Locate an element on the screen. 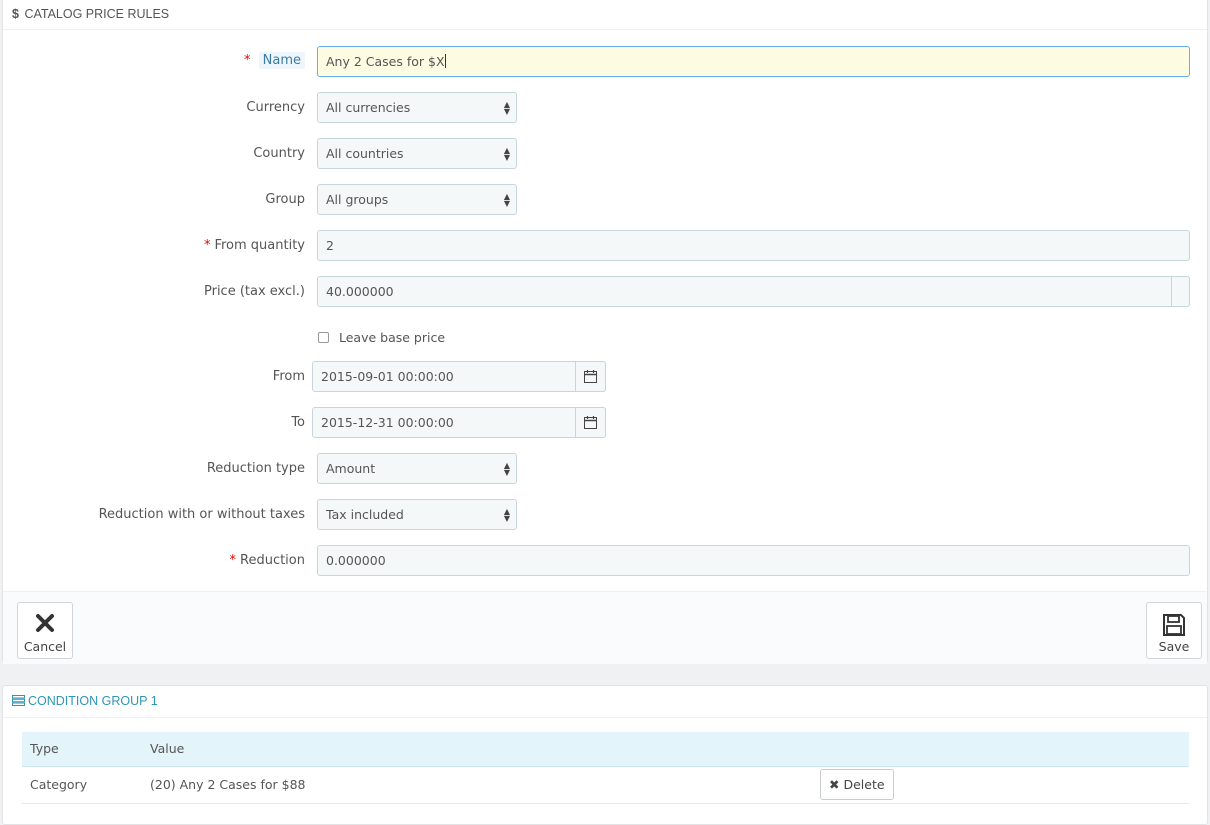 Image resolution: width=1210 pixels, height=825 pixels. to-date-value: 2015-12-31 00:00:00 is located at coordinates (387, 422).